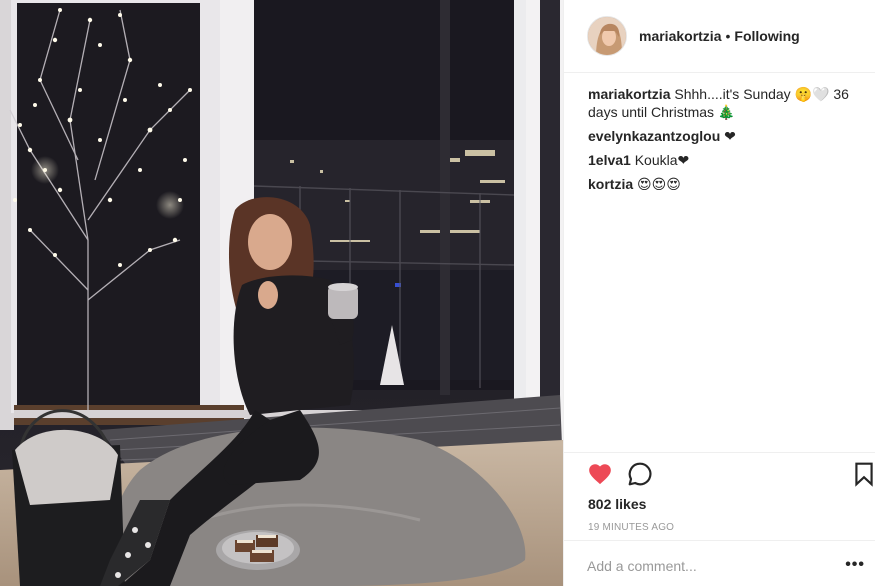  Describe the element at coordinates (733, 184) in the screenshot. I see `comment-item: kortzia 😍😍😍` at that location.